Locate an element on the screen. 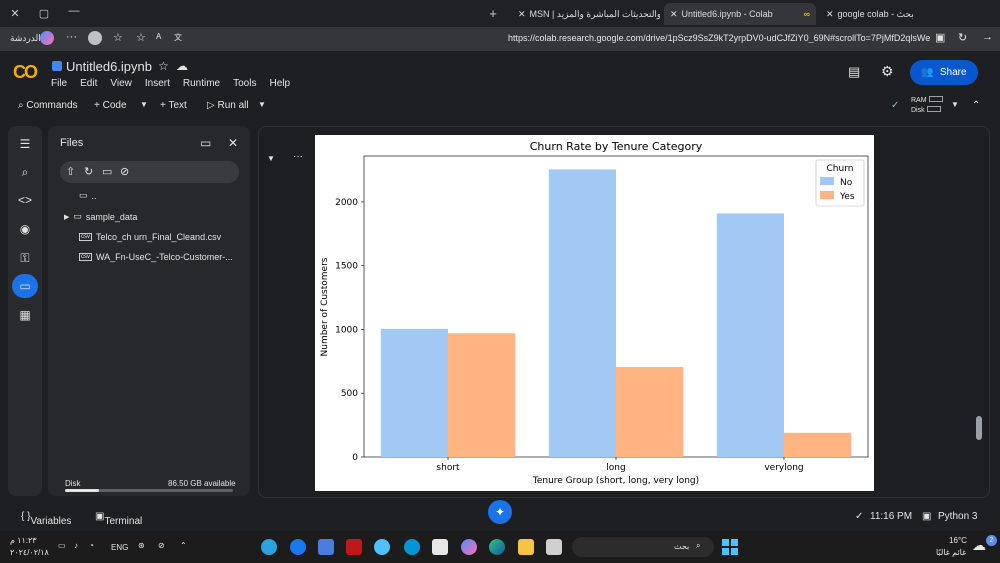 The height and width of the screenshot is (563, 1000). extensions-icon: ☆ is located at coordinates (118, 37).